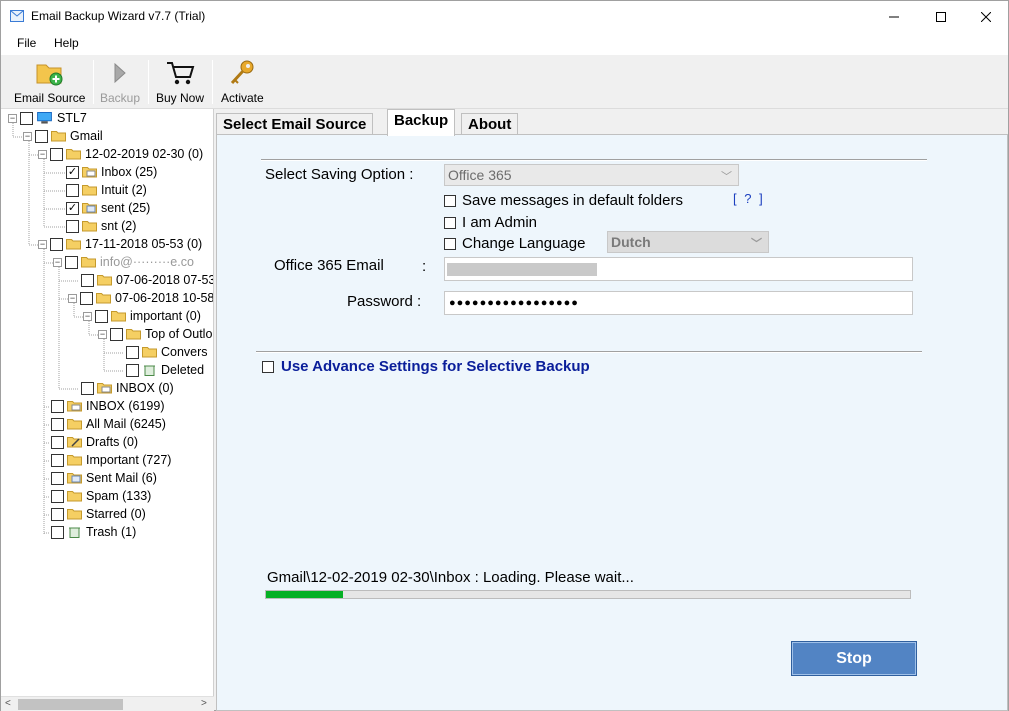 The width and height of the screenshot is (1009, 711). I want to click on tree-node-inbox-big: INBOX (6199), so click(108, 406).